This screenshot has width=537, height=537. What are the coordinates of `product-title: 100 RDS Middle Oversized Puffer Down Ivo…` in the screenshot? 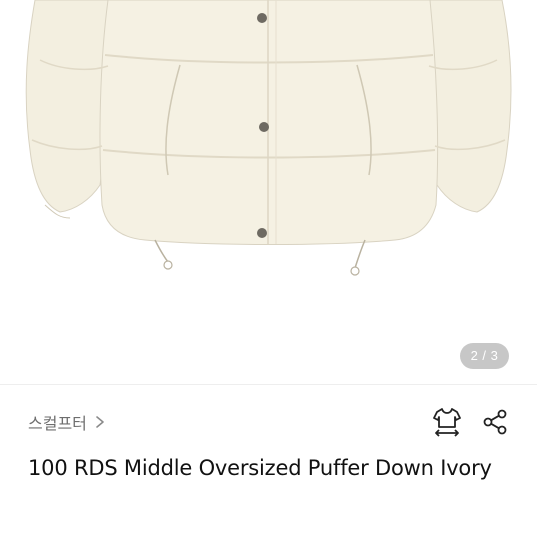 It's located at (260, 468).